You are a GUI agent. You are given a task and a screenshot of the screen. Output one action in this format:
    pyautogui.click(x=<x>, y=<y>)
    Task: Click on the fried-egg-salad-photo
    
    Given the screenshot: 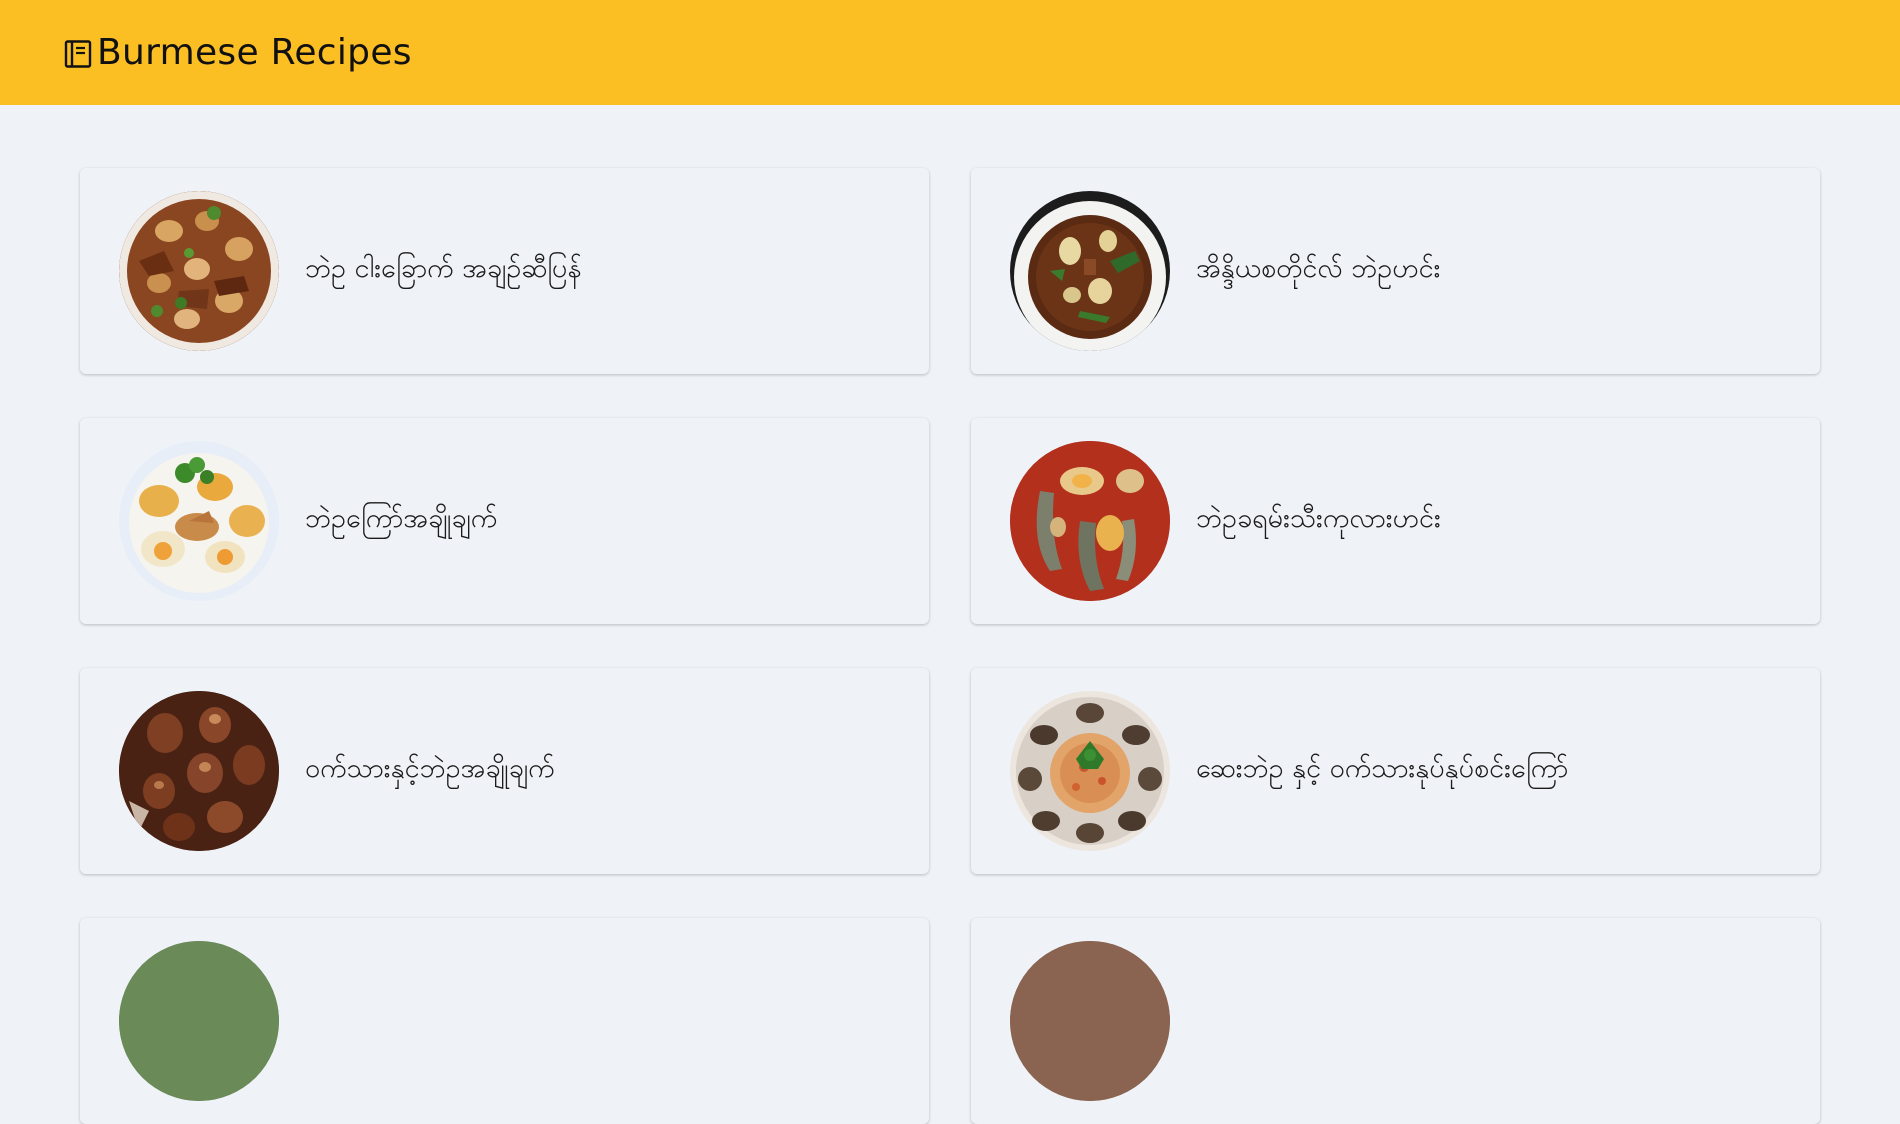 What is the action you would take?
    pyautogui.click(x=199, y=521)
    